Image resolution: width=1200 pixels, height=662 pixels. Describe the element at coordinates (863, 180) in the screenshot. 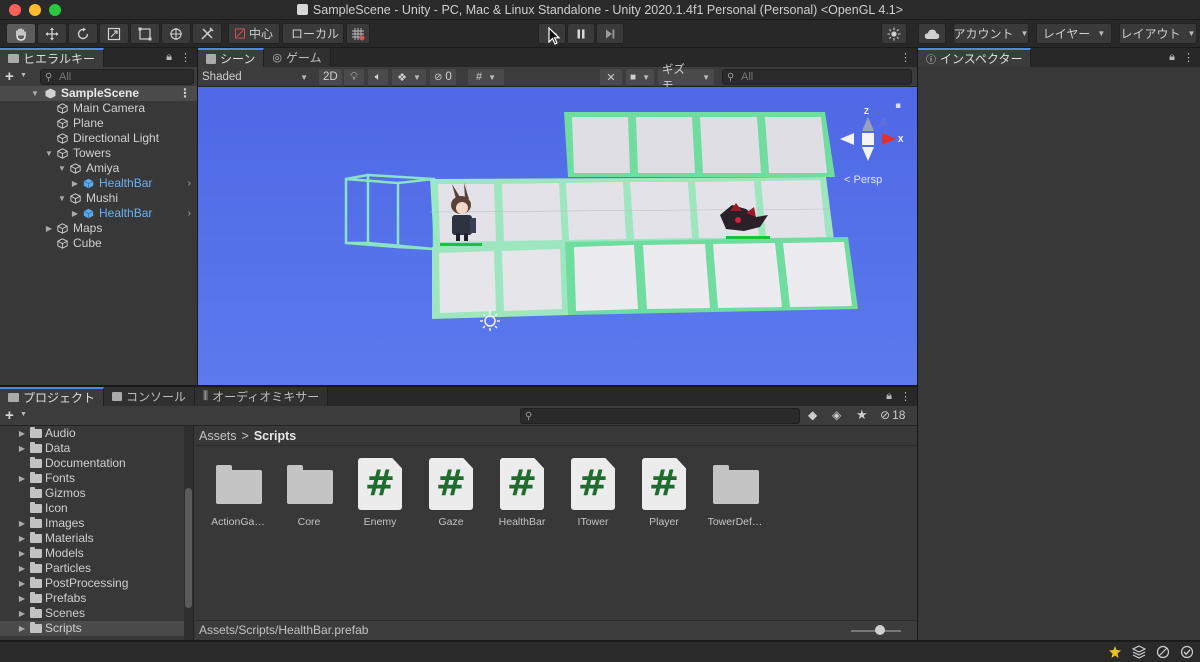

I see `perspective-label: < Persp` at that location.